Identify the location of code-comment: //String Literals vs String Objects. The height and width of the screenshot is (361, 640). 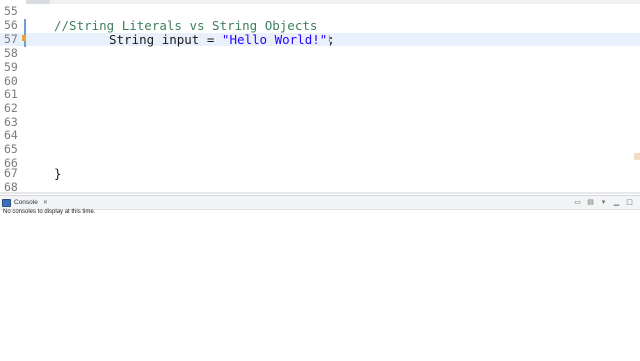
(186, 25).